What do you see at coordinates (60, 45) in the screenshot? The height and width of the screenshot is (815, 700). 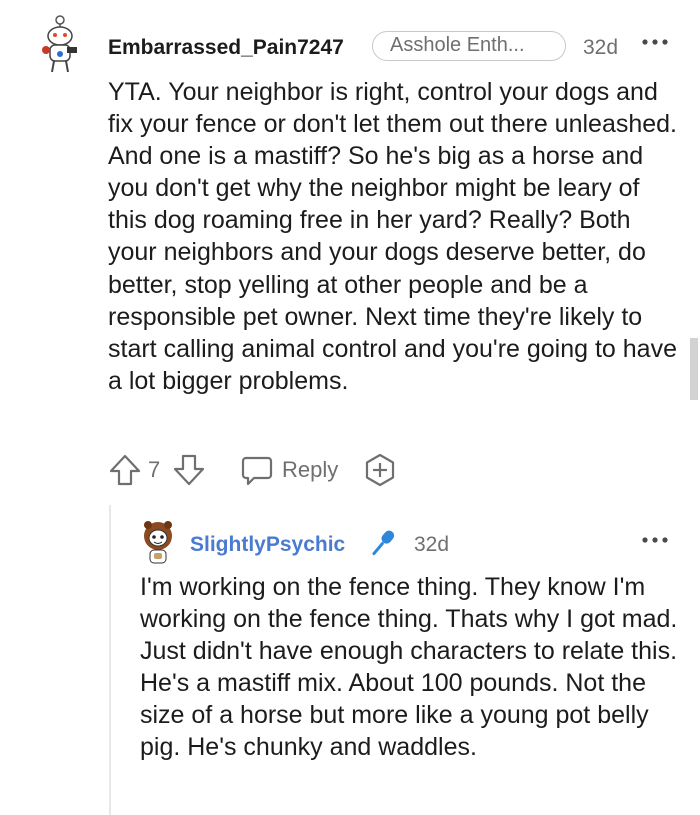 I see `user-avatar` at bounding box center [60, 45].